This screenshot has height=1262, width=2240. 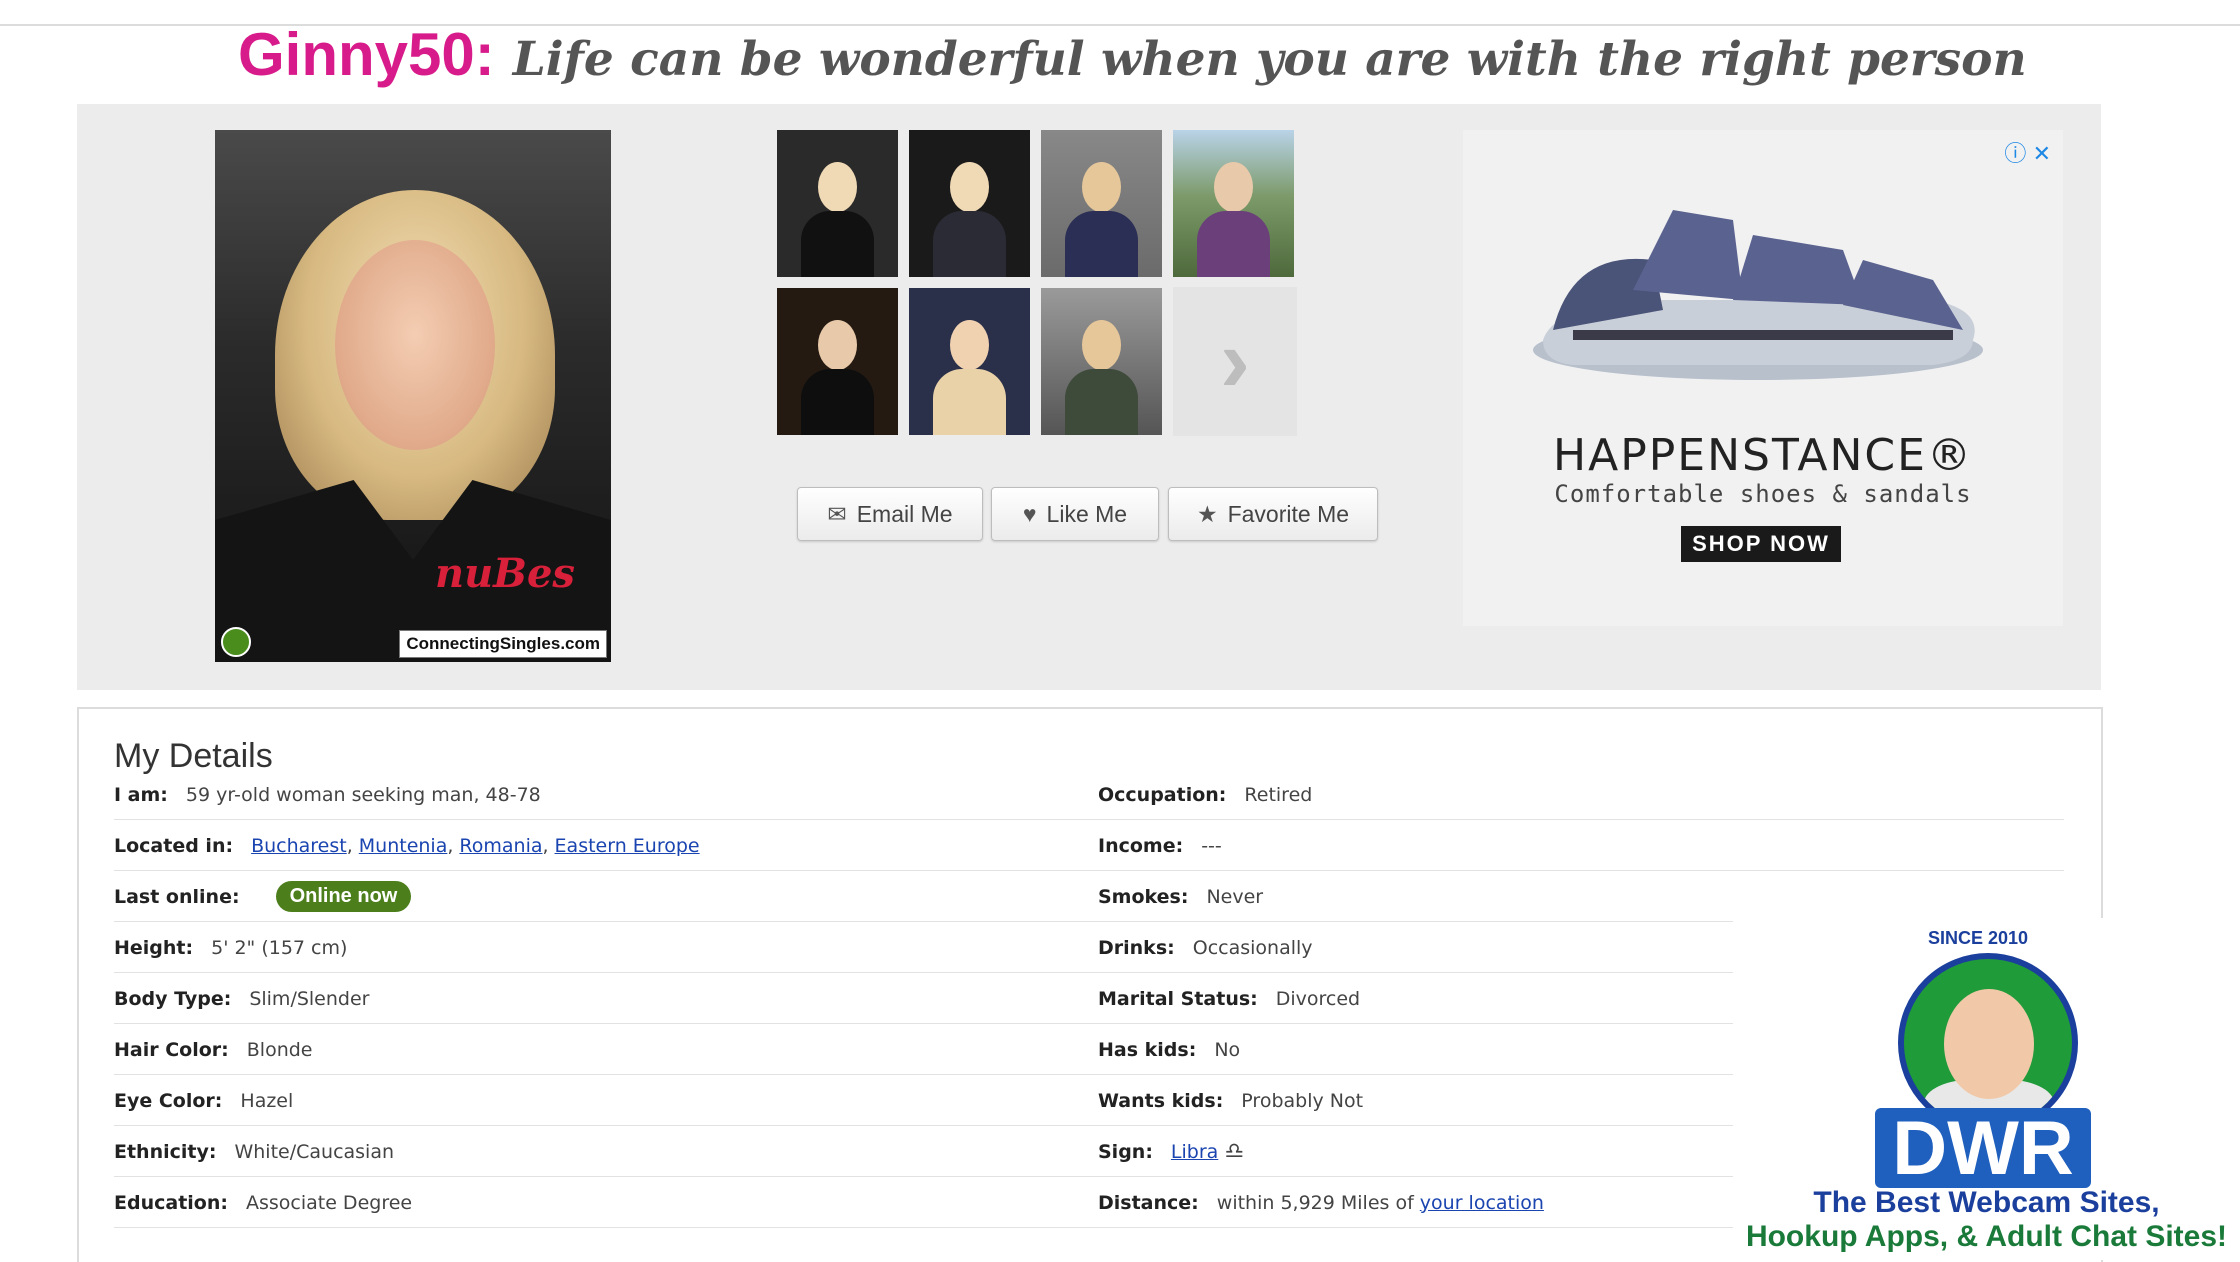 I want to click on detail-row-wants-kids: Wants kids: Probably Not, so click(x=1418, y=1100).